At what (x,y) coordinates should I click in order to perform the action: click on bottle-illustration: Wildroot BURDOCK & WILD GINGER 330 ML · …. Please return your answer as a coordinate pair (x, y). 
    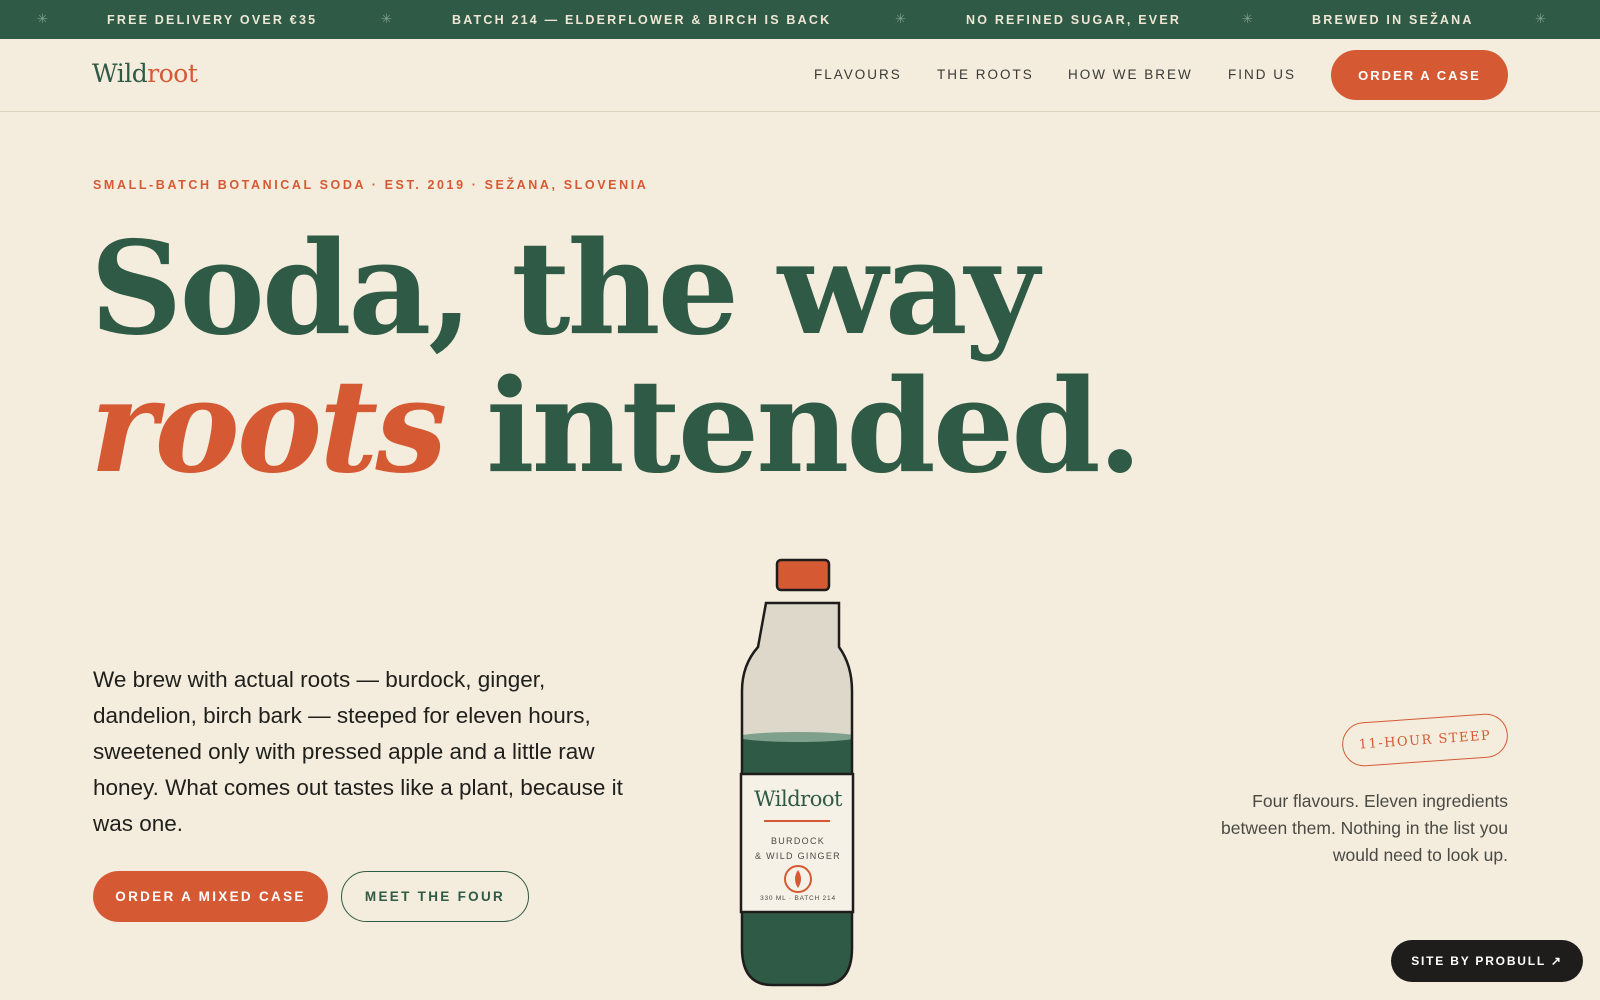
    Looking at the image, I should click on (798, 772).